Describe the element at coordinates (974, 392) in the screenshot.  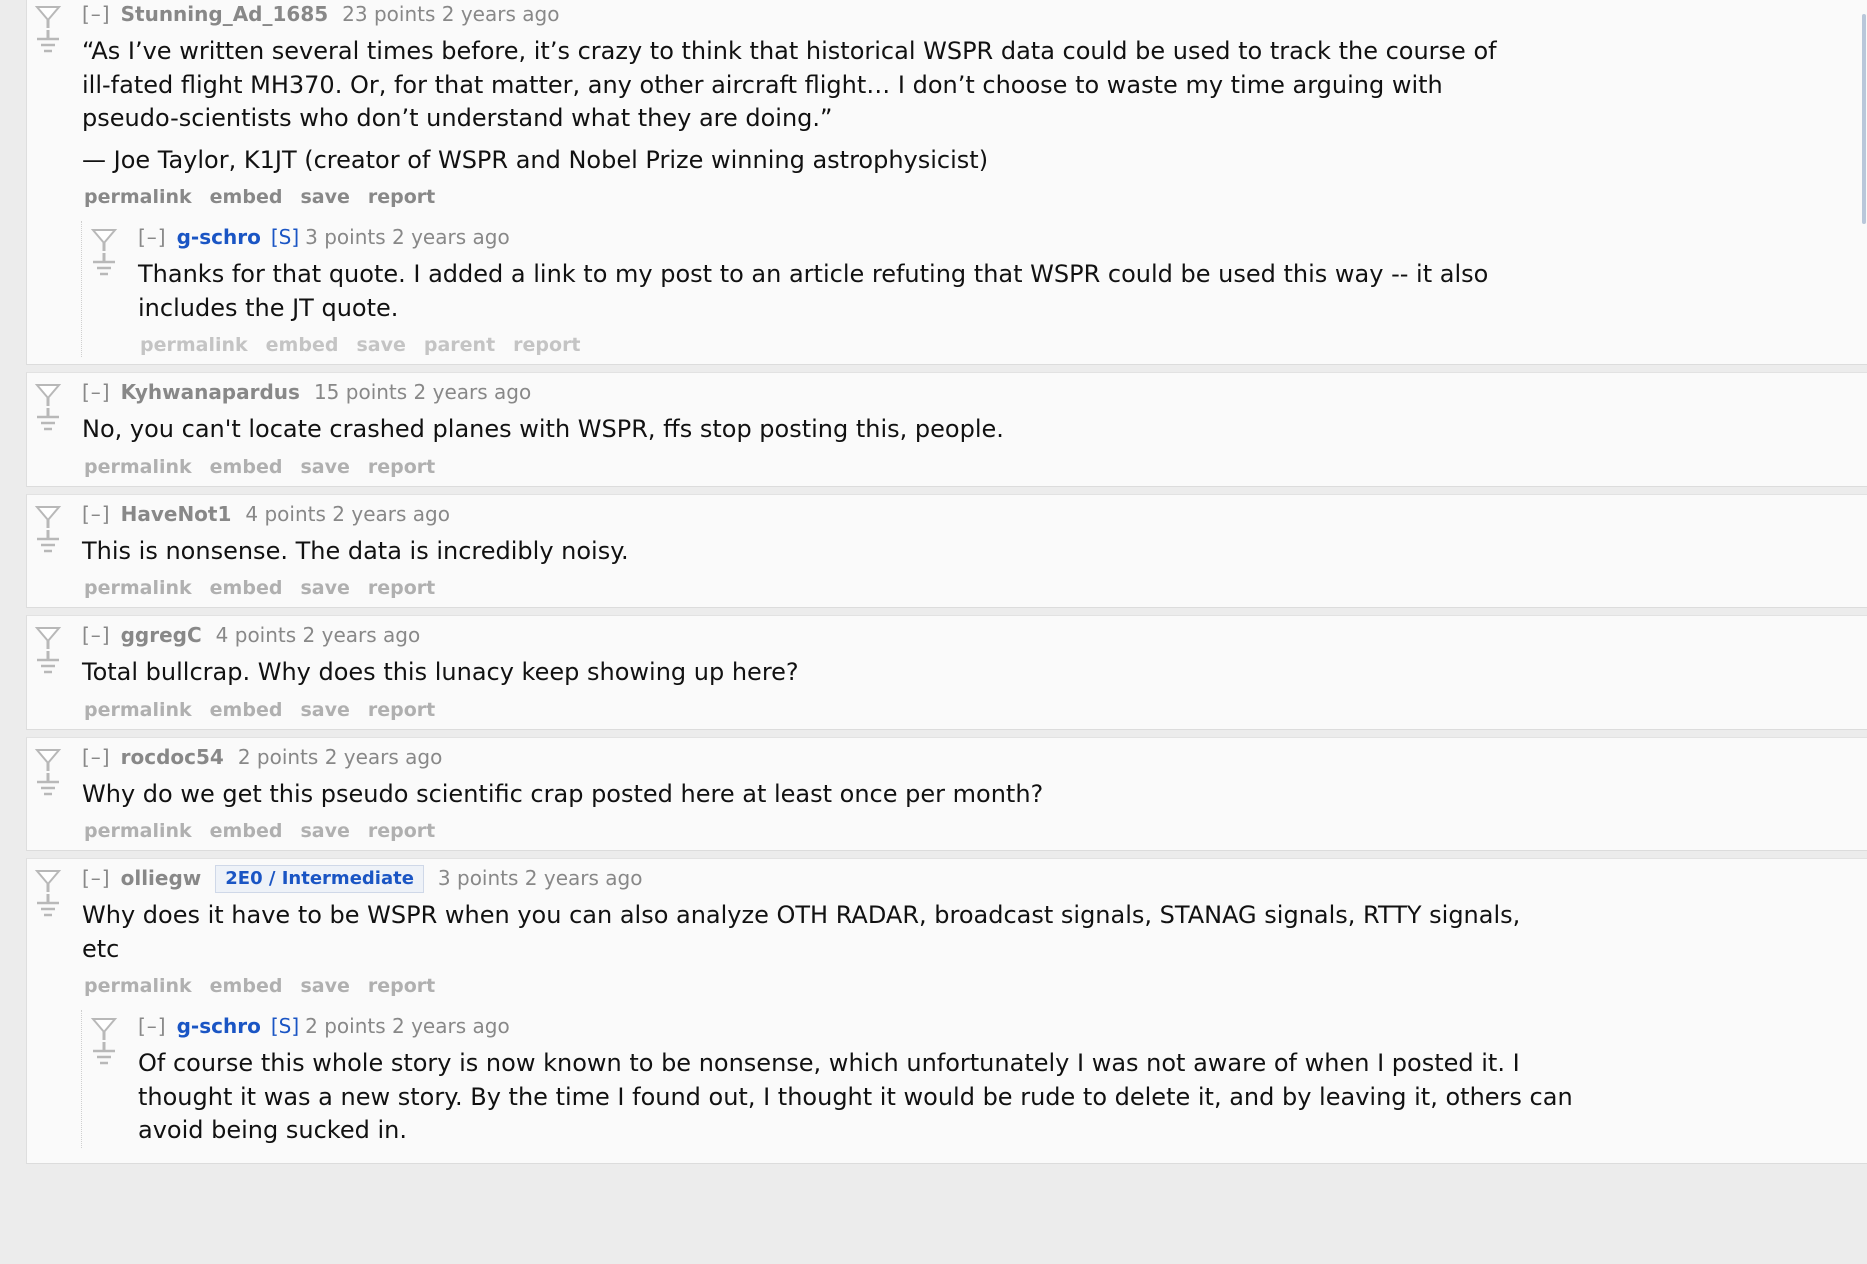
I see `comment-tagline: [–] Kyhwanapardus 15 points 2 years ago` at that location.